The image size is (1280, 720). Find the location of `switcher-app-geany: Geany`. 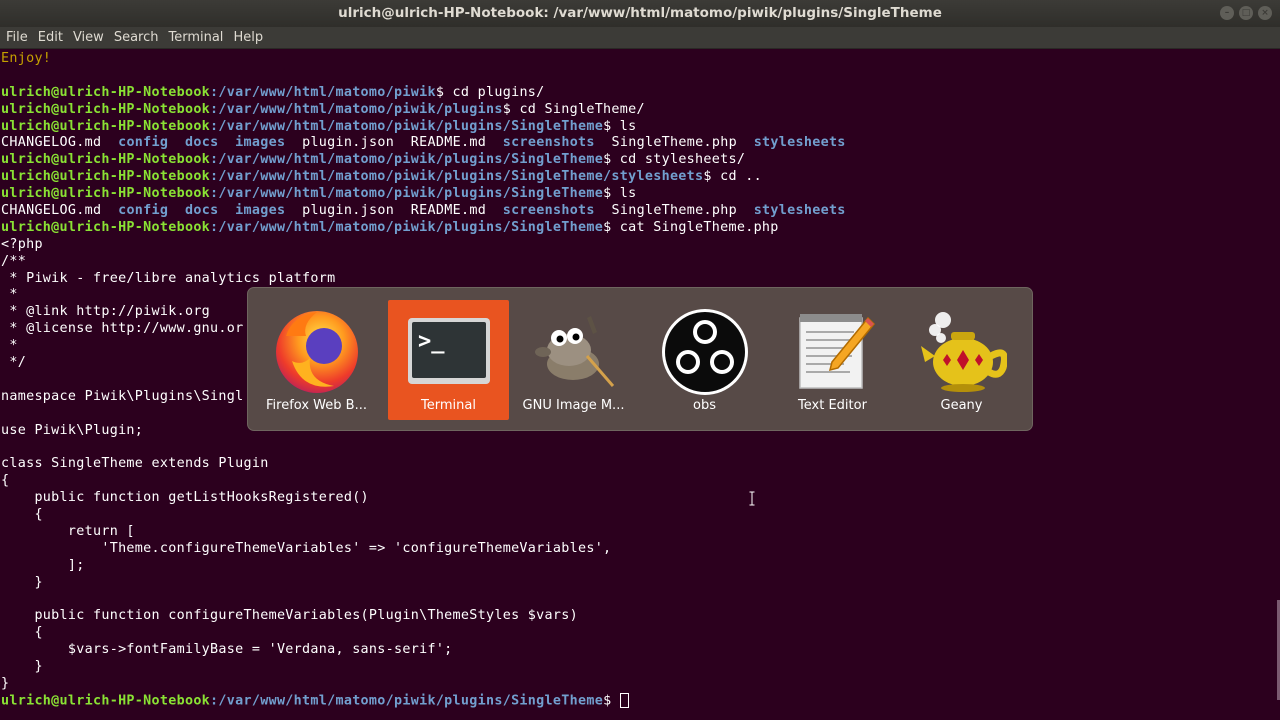

switcher-app-geany: Geany is located at coordinates (961, 360).